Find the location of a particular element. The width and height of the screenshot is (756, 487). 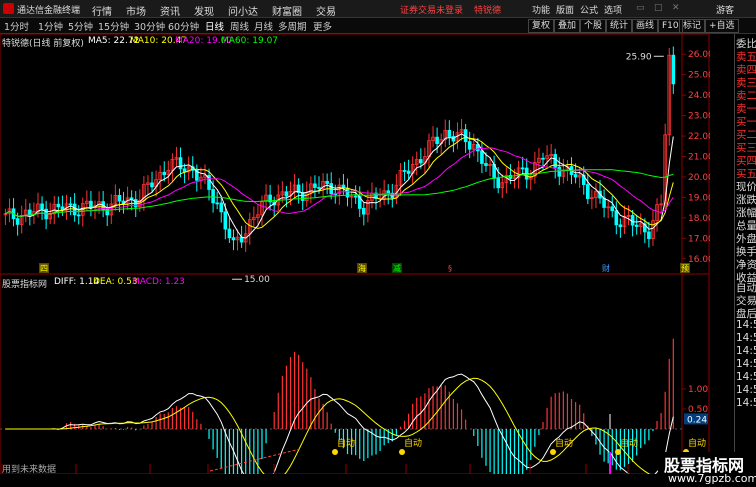

dea-label: DEA: 0.53 is located at coordinates (115, 282).